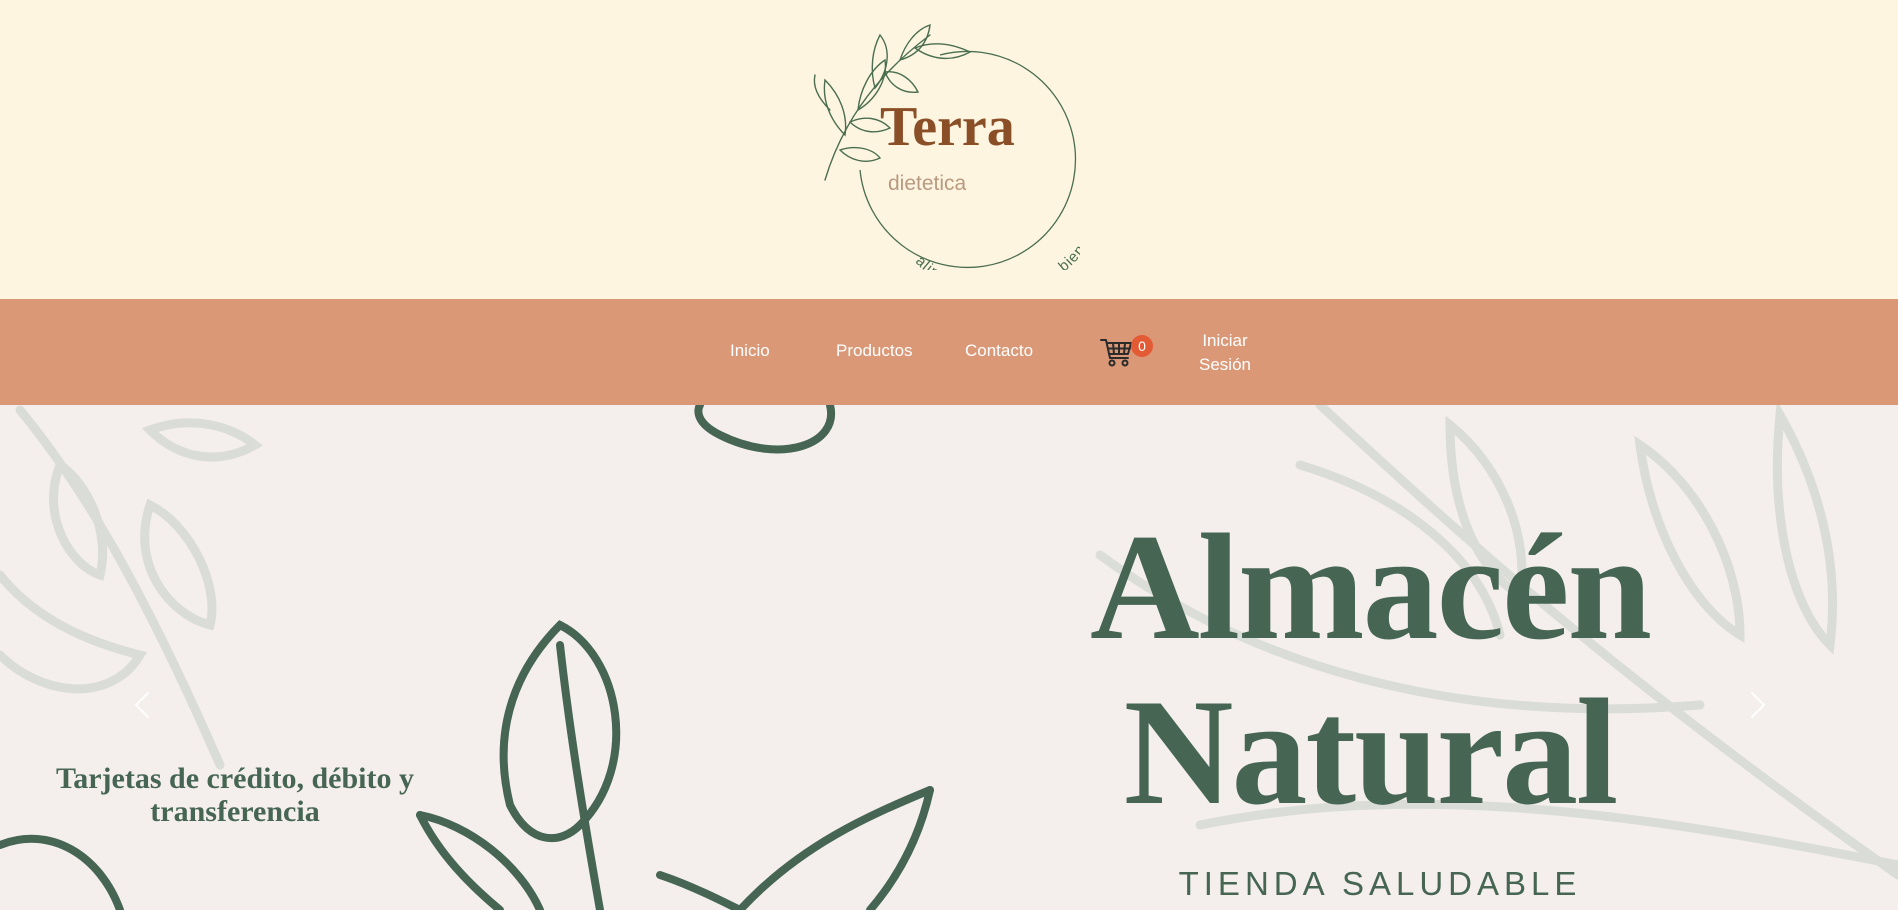 The image size is (1898, 910). Describe the element at coordinates (143, 705) in the screenshot. I see `chevron-left-icon` at that location.